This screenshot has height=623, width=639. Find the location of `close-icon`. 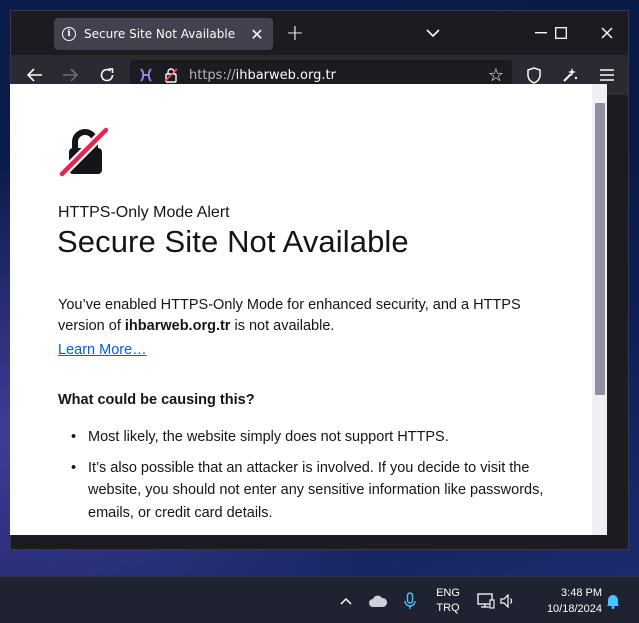

close-icon is located at coordinates (607, 33).